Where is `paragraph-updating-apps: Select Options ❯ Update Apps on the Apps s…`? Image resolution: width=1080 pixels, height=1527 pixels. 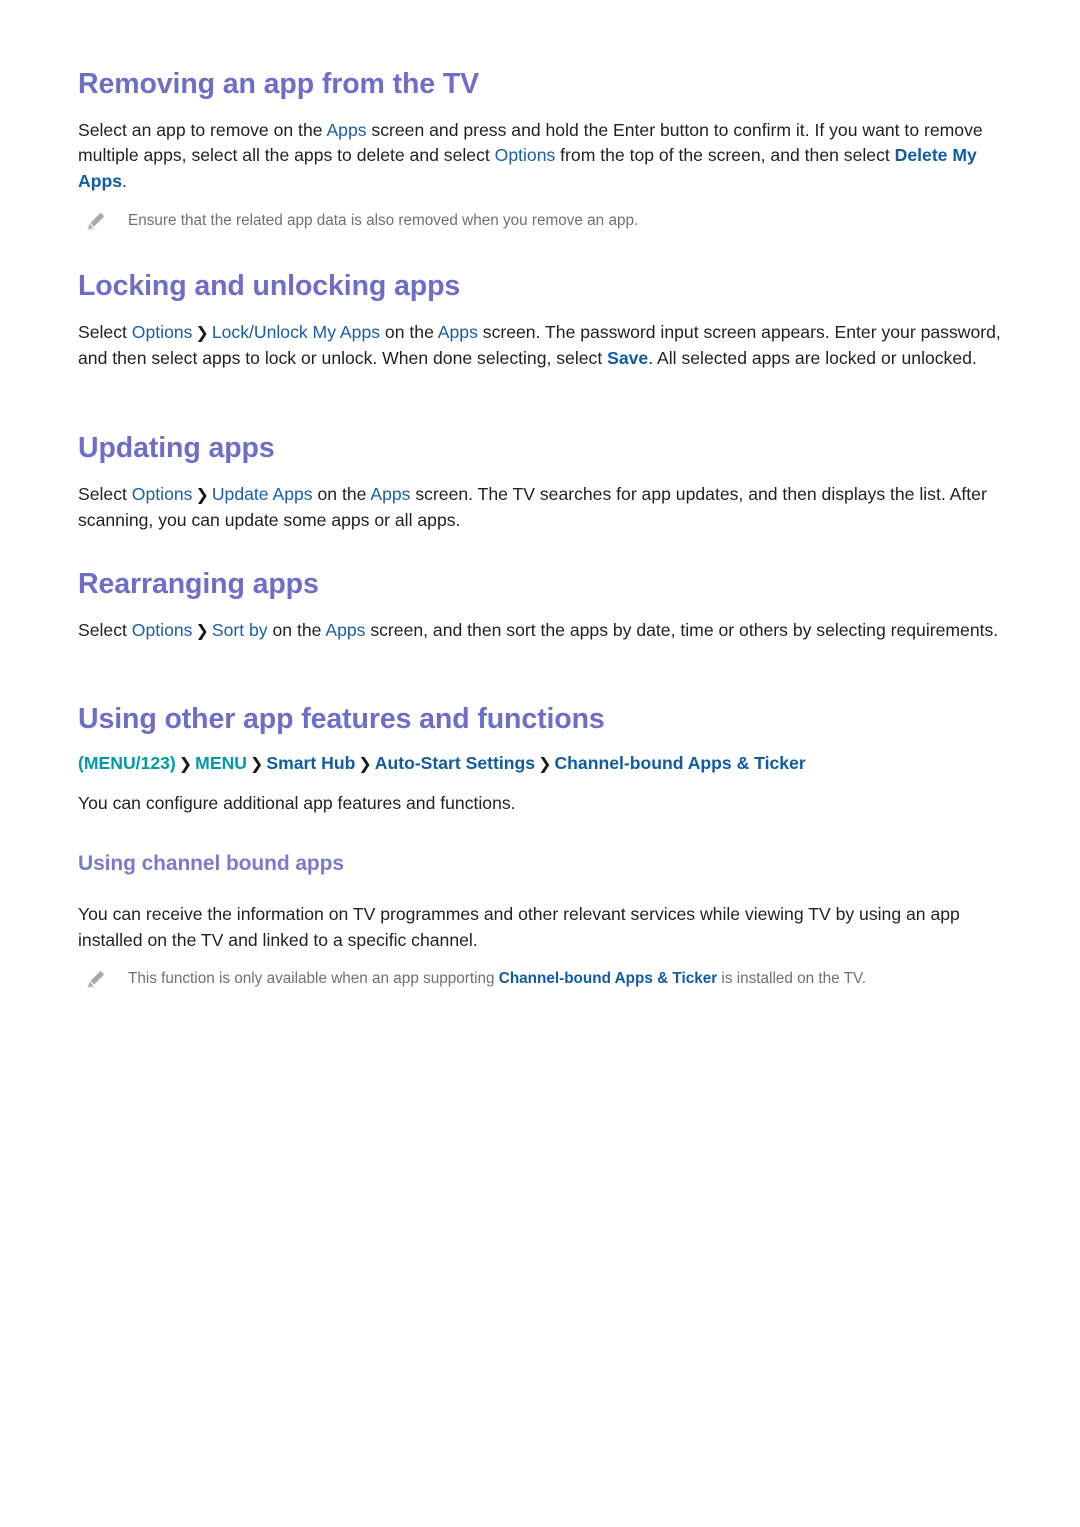 paragraph-updating-apps: Select Options ❯ Update Apps on the Apps s… is located at coordinates (541, 508).